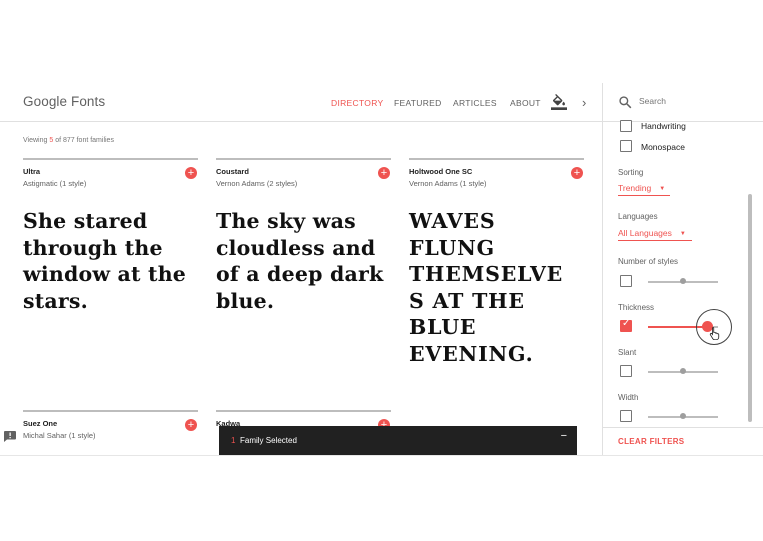  What do you see at coordinates (683, 416) in the screenshot?
I see `width-slider-thumb` at bounding box center [683, 416].